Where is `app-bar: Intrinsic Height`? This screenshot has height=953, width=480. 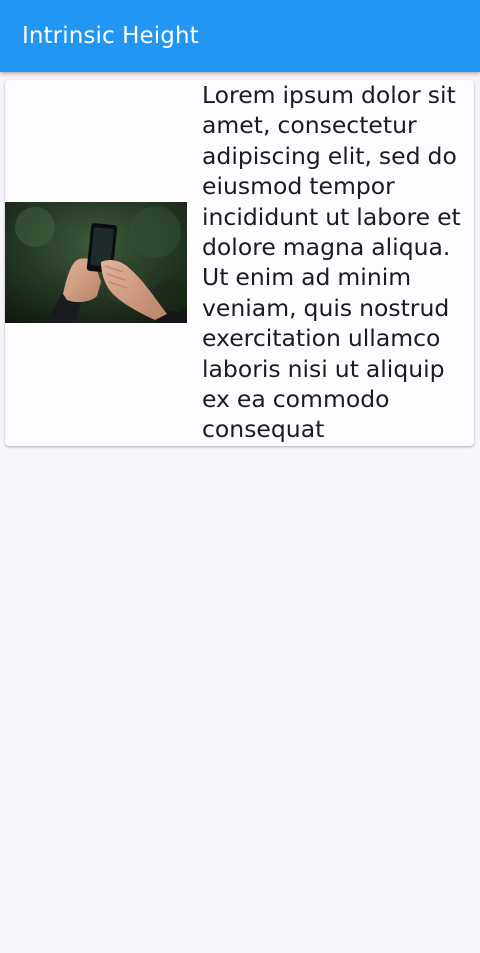
app-bar: Intrinsic Height is located at coordinates (240, 36).